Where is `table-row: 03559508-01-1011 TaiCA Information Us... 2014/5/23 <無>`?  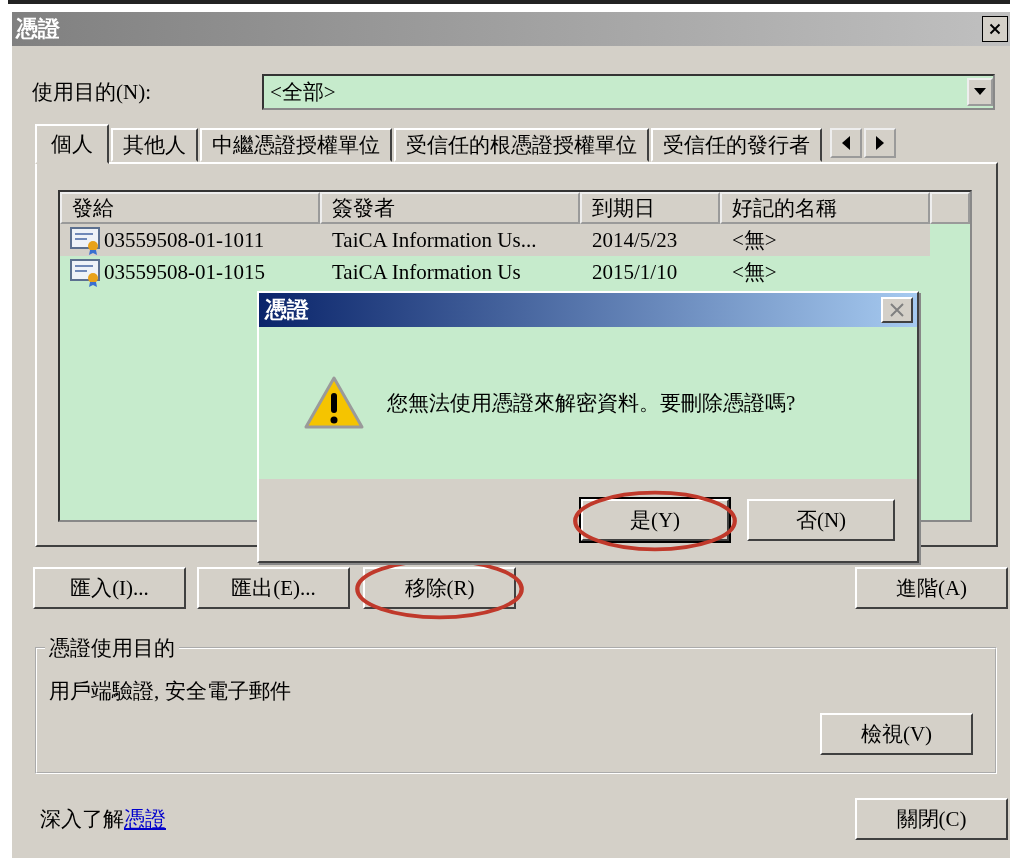
table-row: 03559508-01-1011 TaiCA Information Us... 2014/5/23 <無> is located at coordinates (495, 240).